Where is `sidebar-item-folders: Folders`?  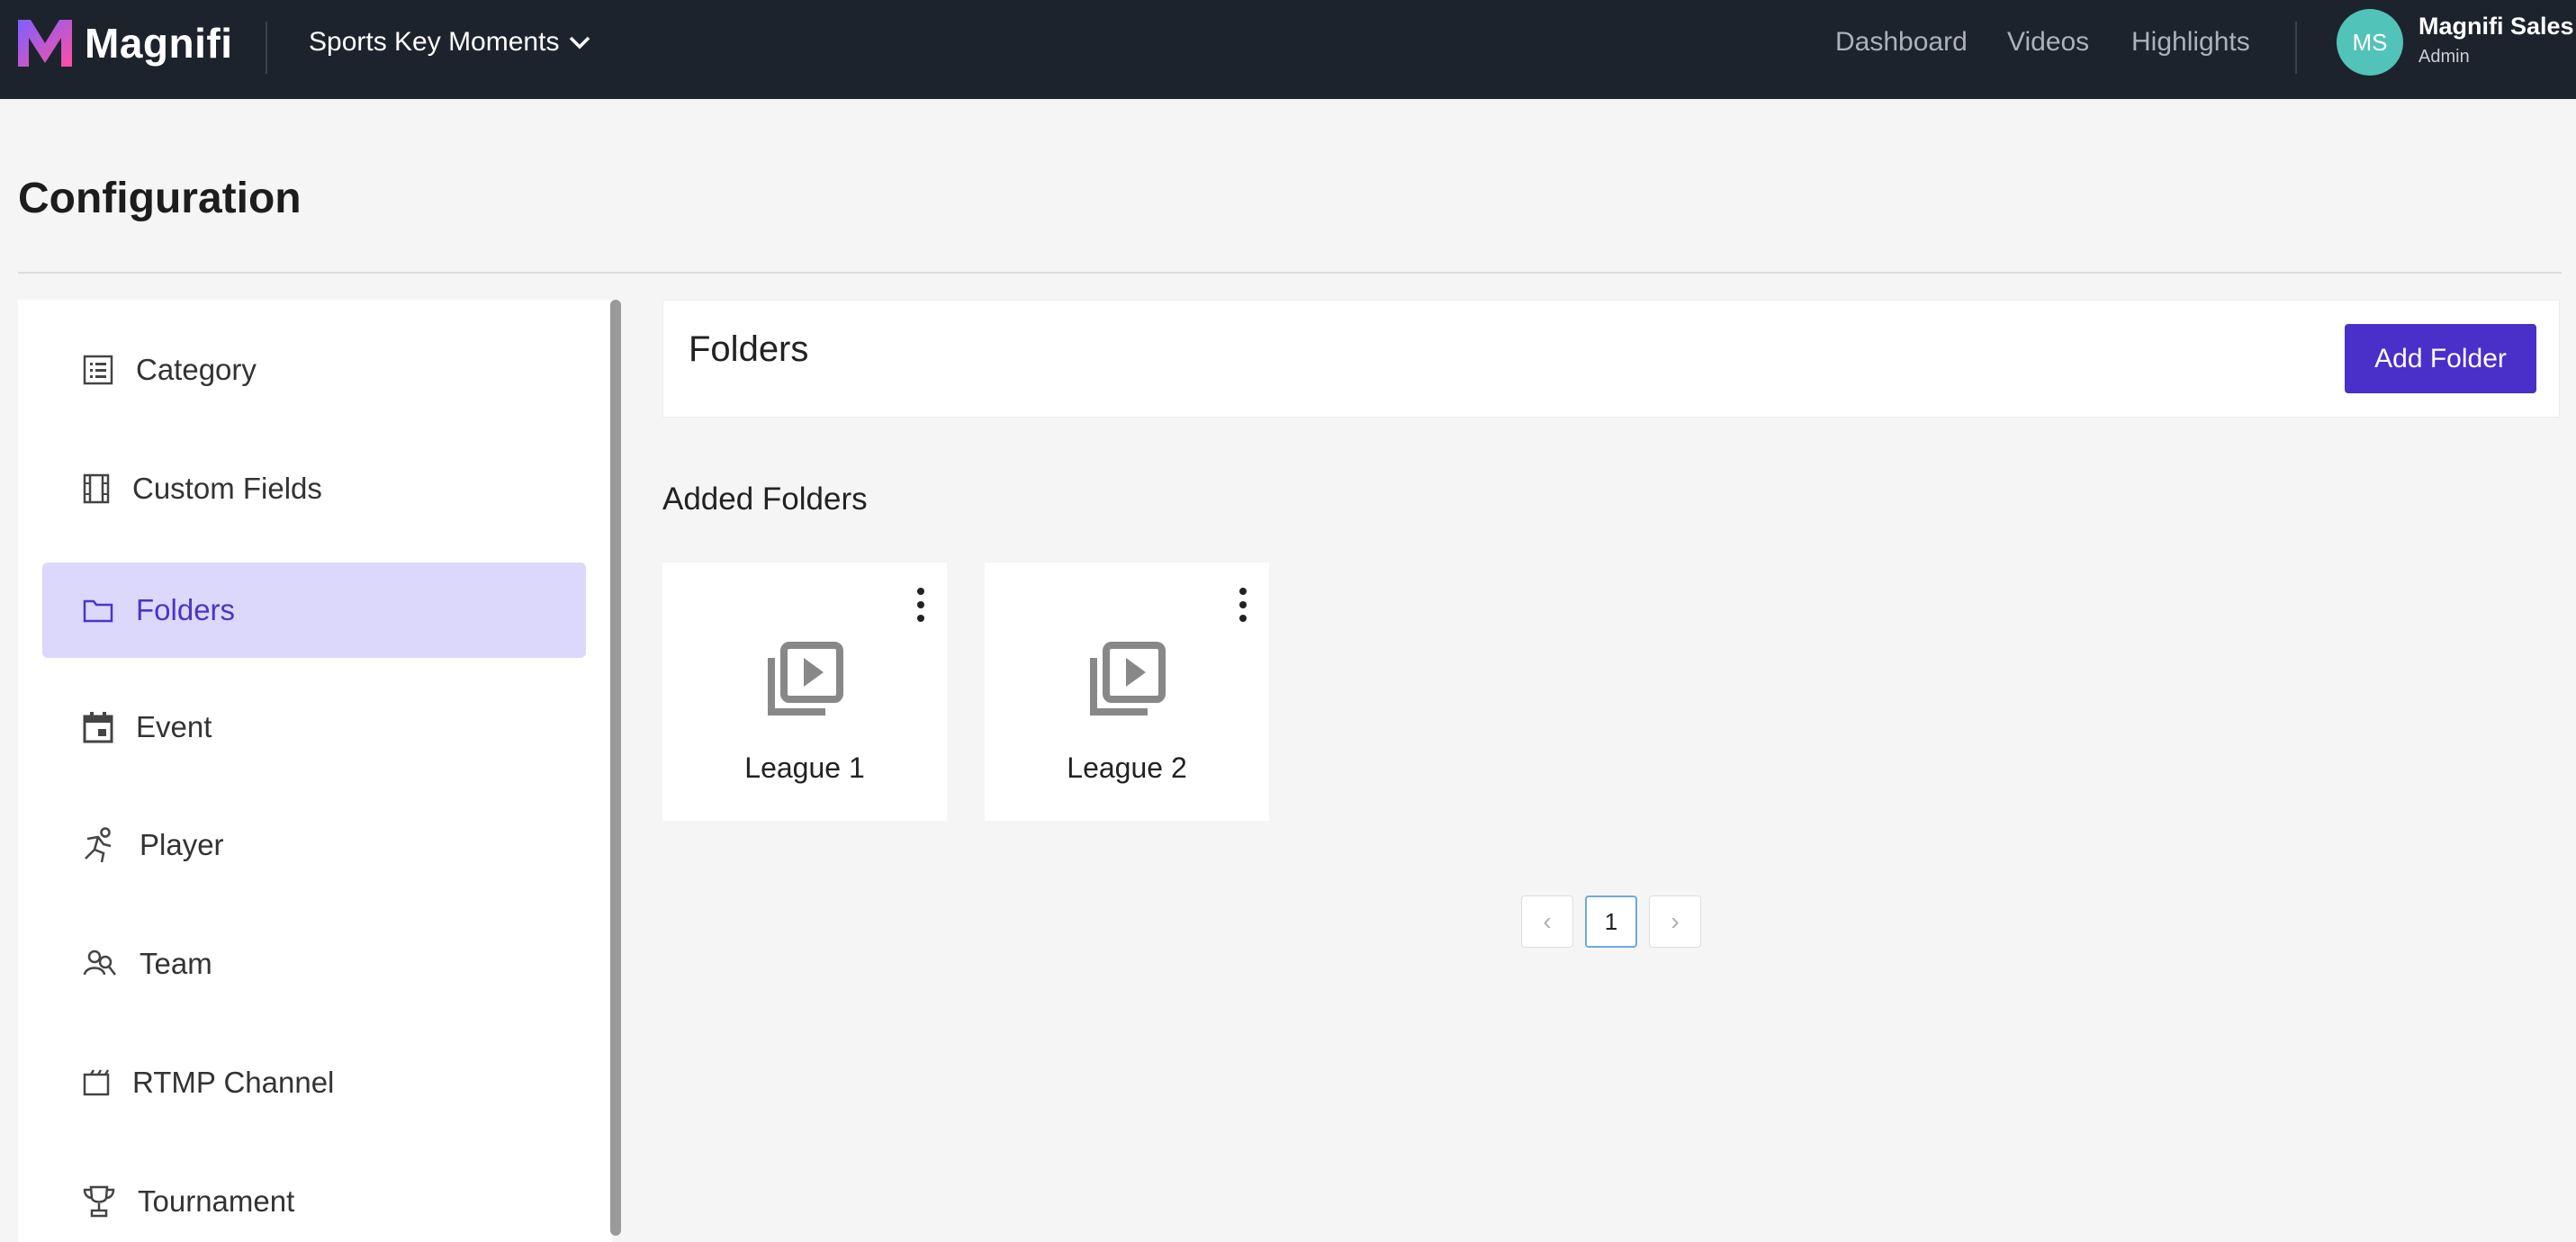 sidebar-item-folders: Folders is located at coordinates (314, 610).